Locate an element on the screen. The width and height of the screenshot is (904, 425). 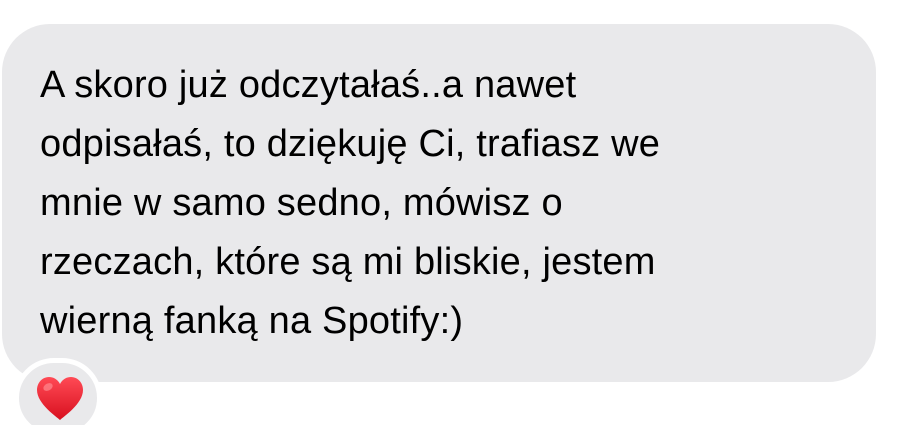
heart-icon is located at coordinates (60, 398).